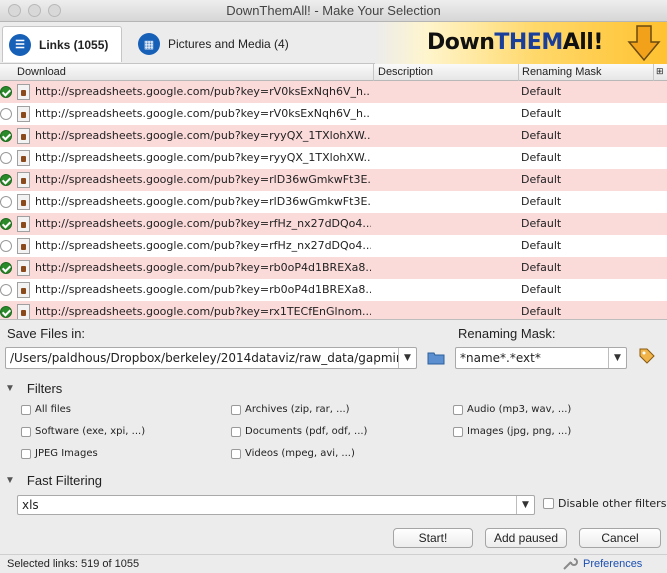  I want to click on filter-images: Images (jpg, png, ...), so click(512, 431).